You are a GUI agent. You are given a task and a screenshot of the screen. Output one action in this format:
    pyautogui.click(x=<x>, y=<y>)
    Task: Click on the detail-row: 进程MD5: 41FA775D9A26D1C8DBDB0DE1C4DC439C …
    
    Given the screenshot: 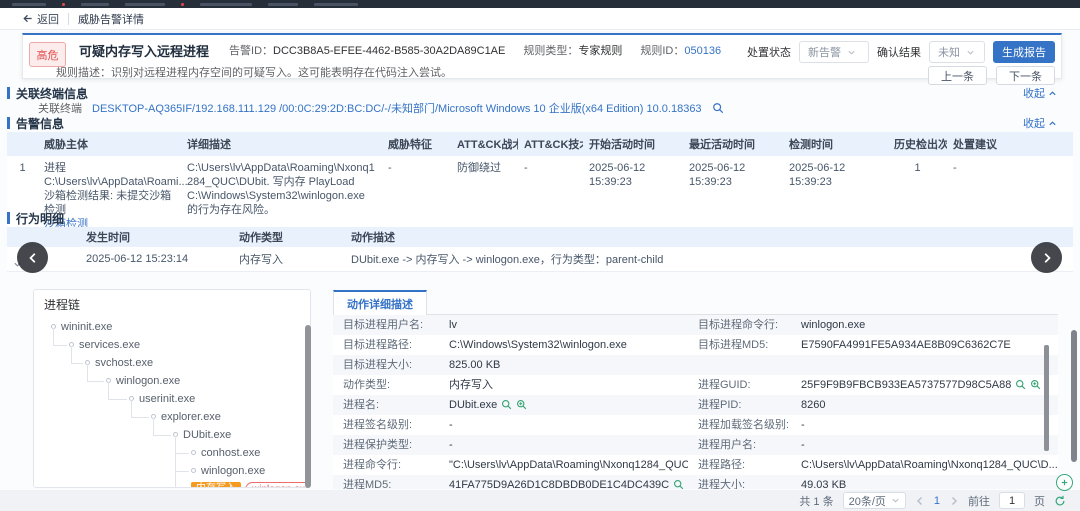 What is the action you would take?
    pyautogui.click(x=695, y=482)
    